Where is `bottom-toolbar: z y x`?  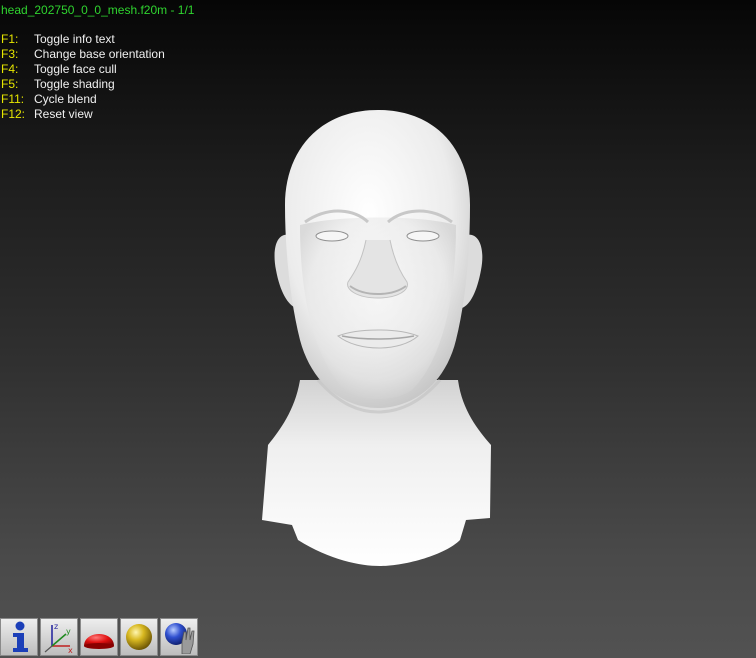
bottom-toolbar: z y x is located at coordinates (100, 638).